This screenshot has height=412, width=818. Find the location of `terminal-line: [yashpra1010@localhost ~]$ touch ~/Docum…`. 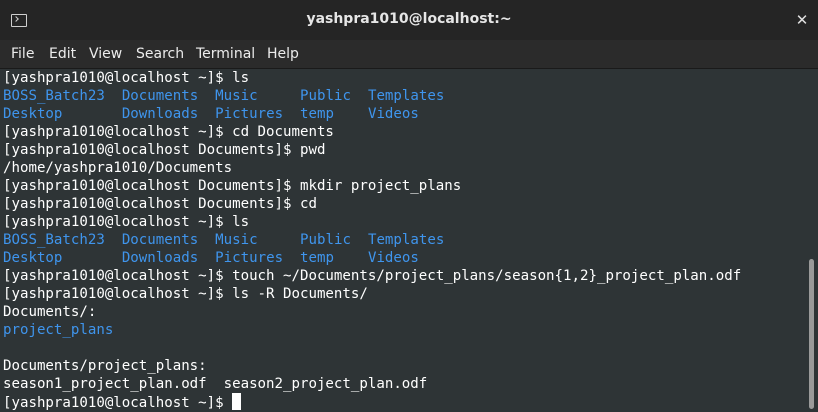

terminal-line: [yashpra1010@localhost ~]$ touch ~/Docum… is located at coordinates (372, 276).